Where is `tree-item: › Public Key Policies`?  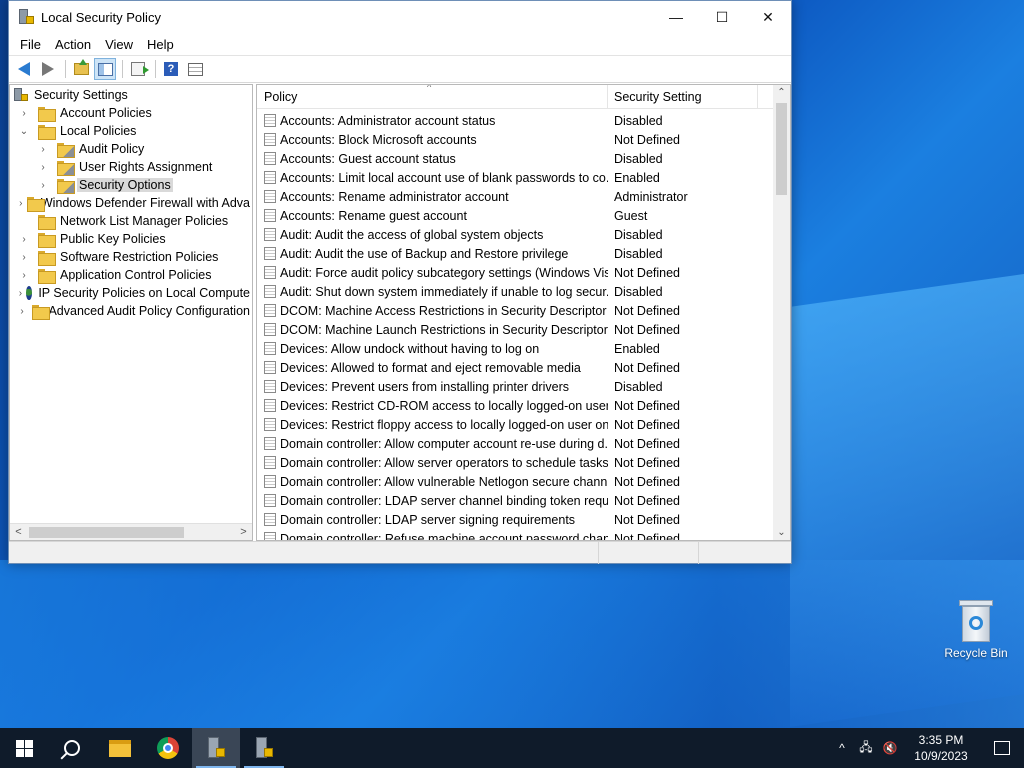 tree-item: › Public Key Policies is located at coordinates (131, 239).